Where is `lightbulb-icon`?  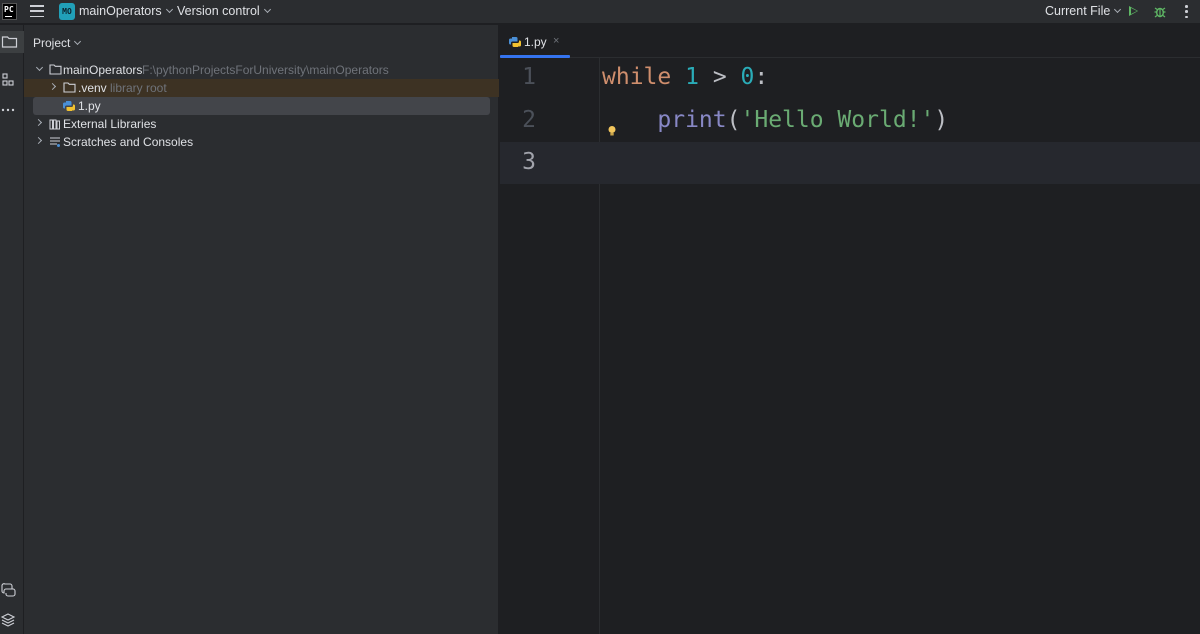
lightbulb-icon is located at coordinates (612, 131).